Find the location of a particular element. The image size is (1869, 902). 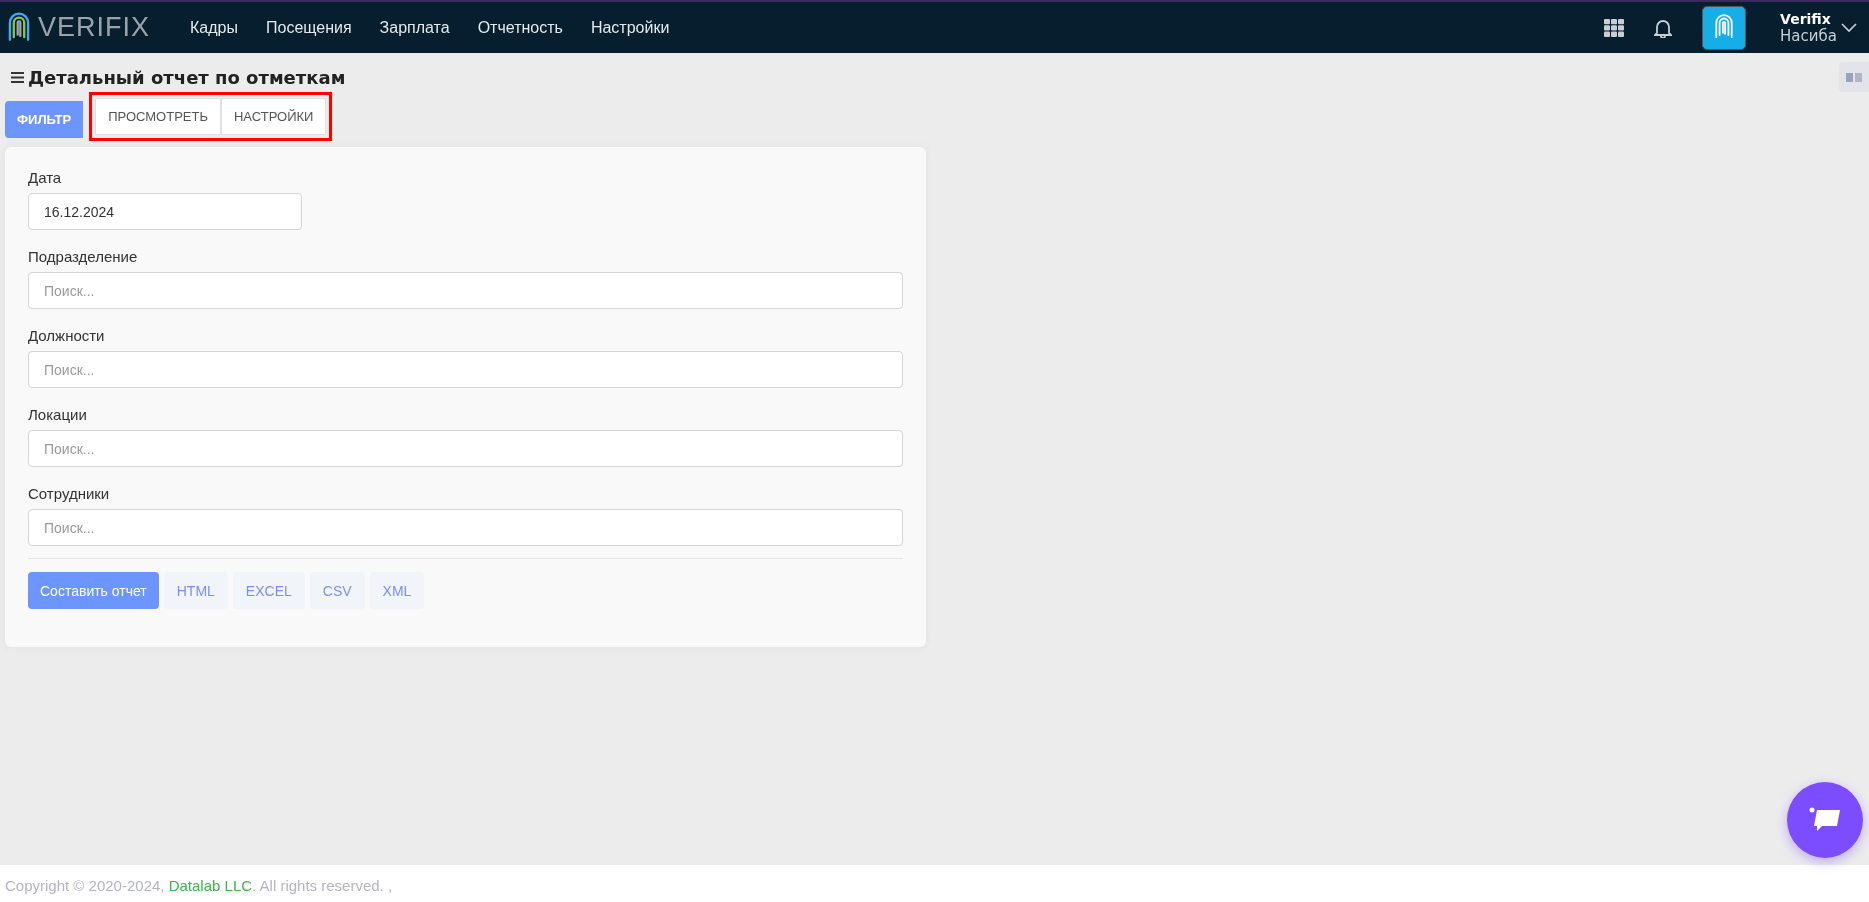

nav-link: Настройки is located at coordinates (630, 27).